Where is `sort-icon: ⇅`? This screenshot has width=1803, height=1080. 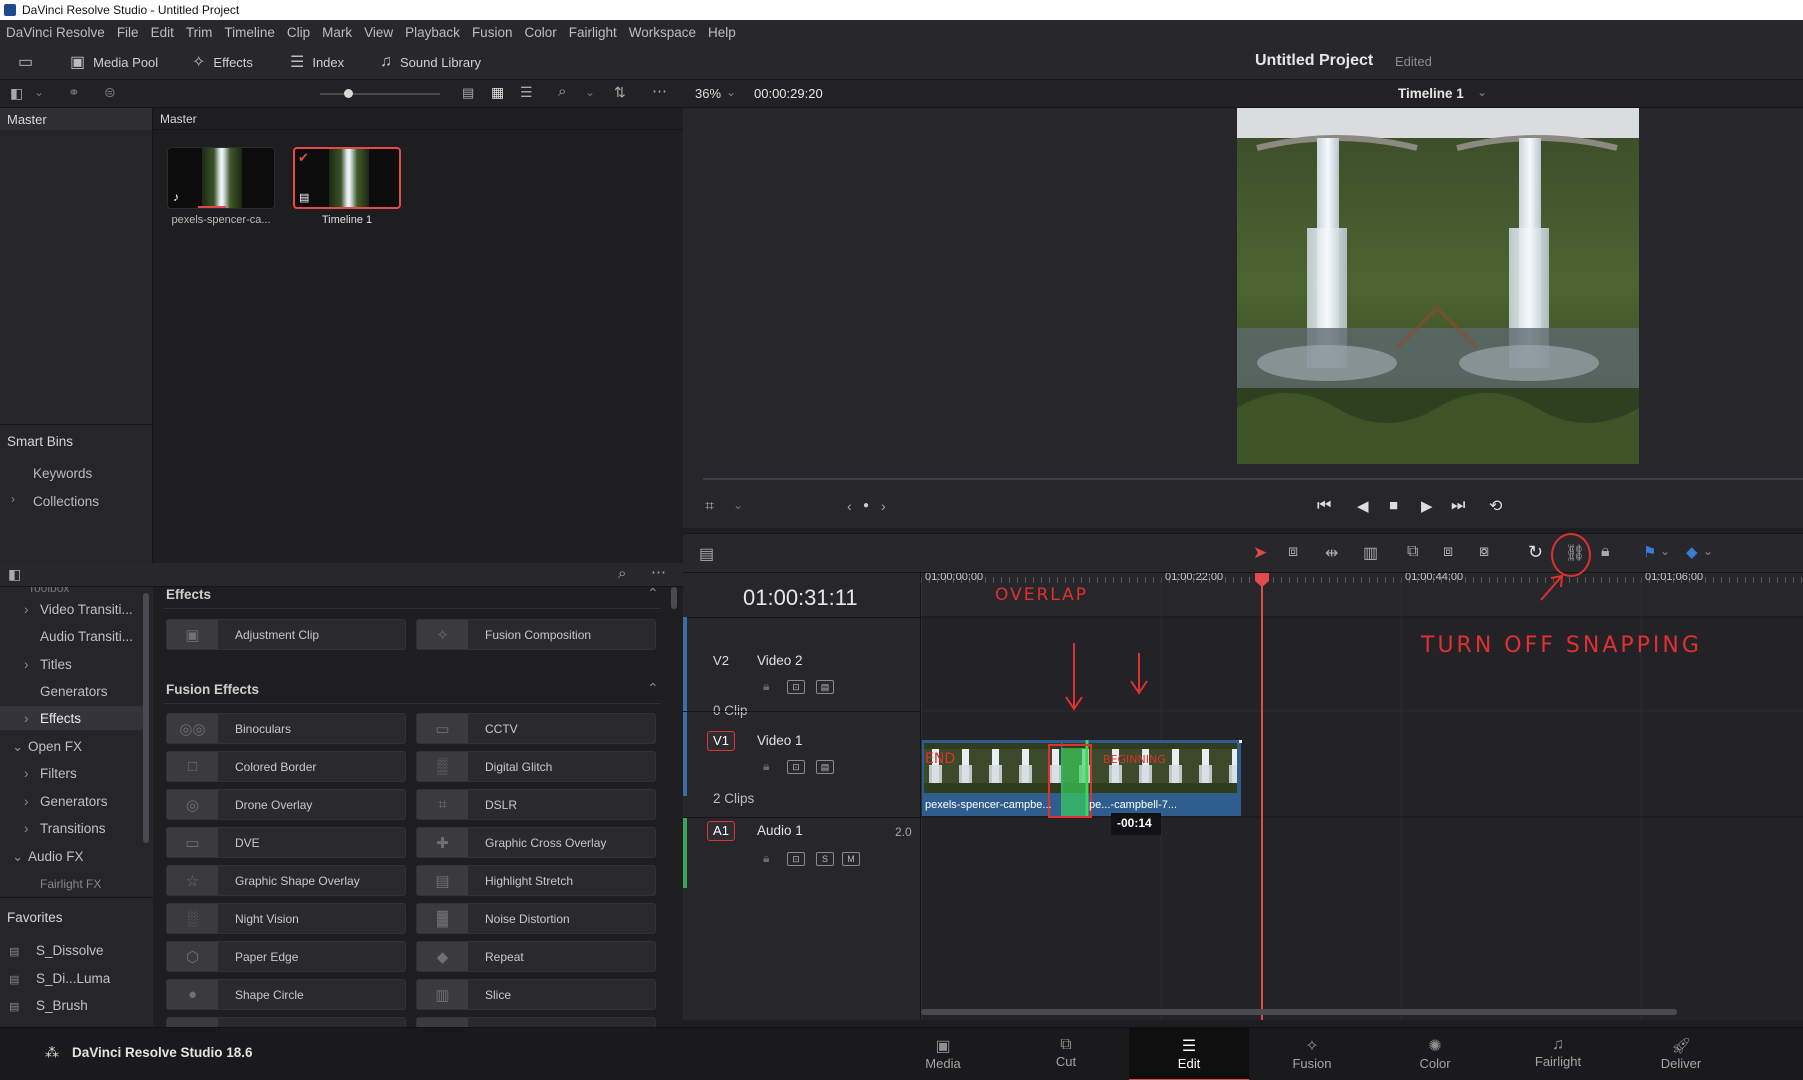 sort-icon: ⇅ is located at coordinates (620, 92).